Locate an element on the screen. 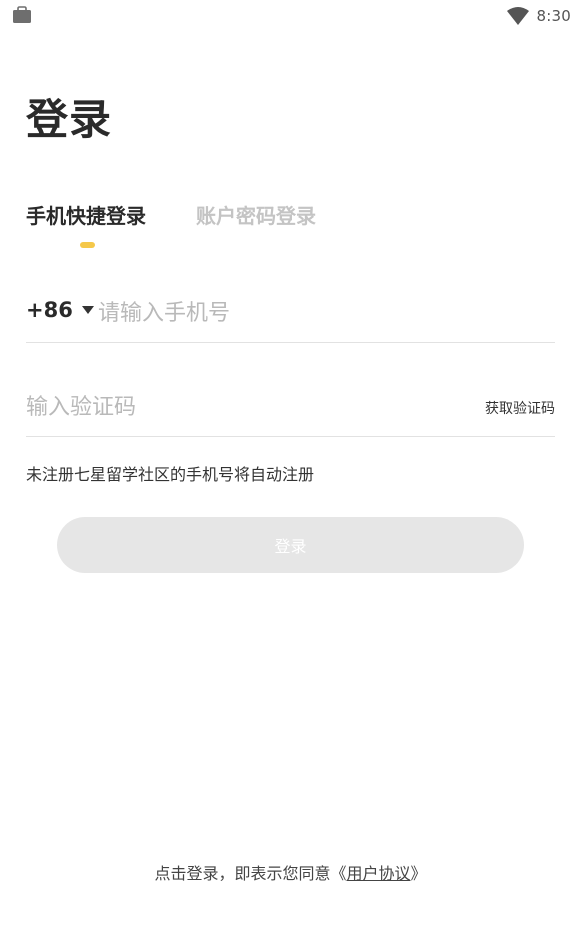 This screenshot has height=930, width=581. user-agreement-link: 用户协议 is located at coordinates (378, 873).